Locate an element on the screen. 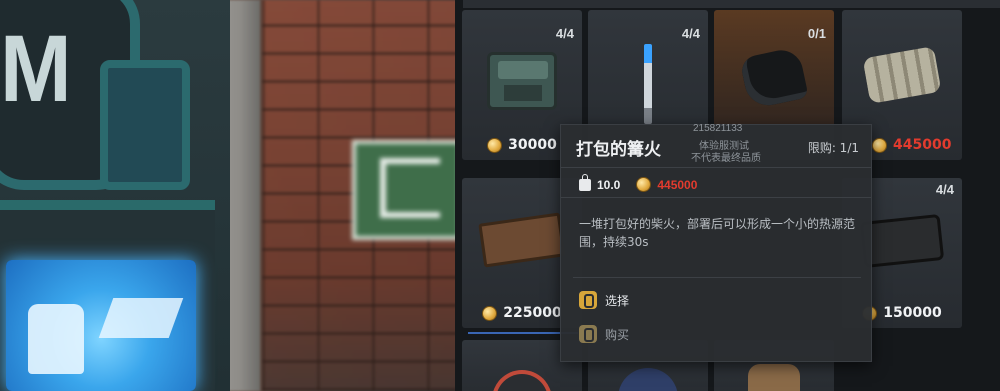 The width and height of the screenshot is (1000, 391). item-price: 225000 is located at coordinates (532, 313).